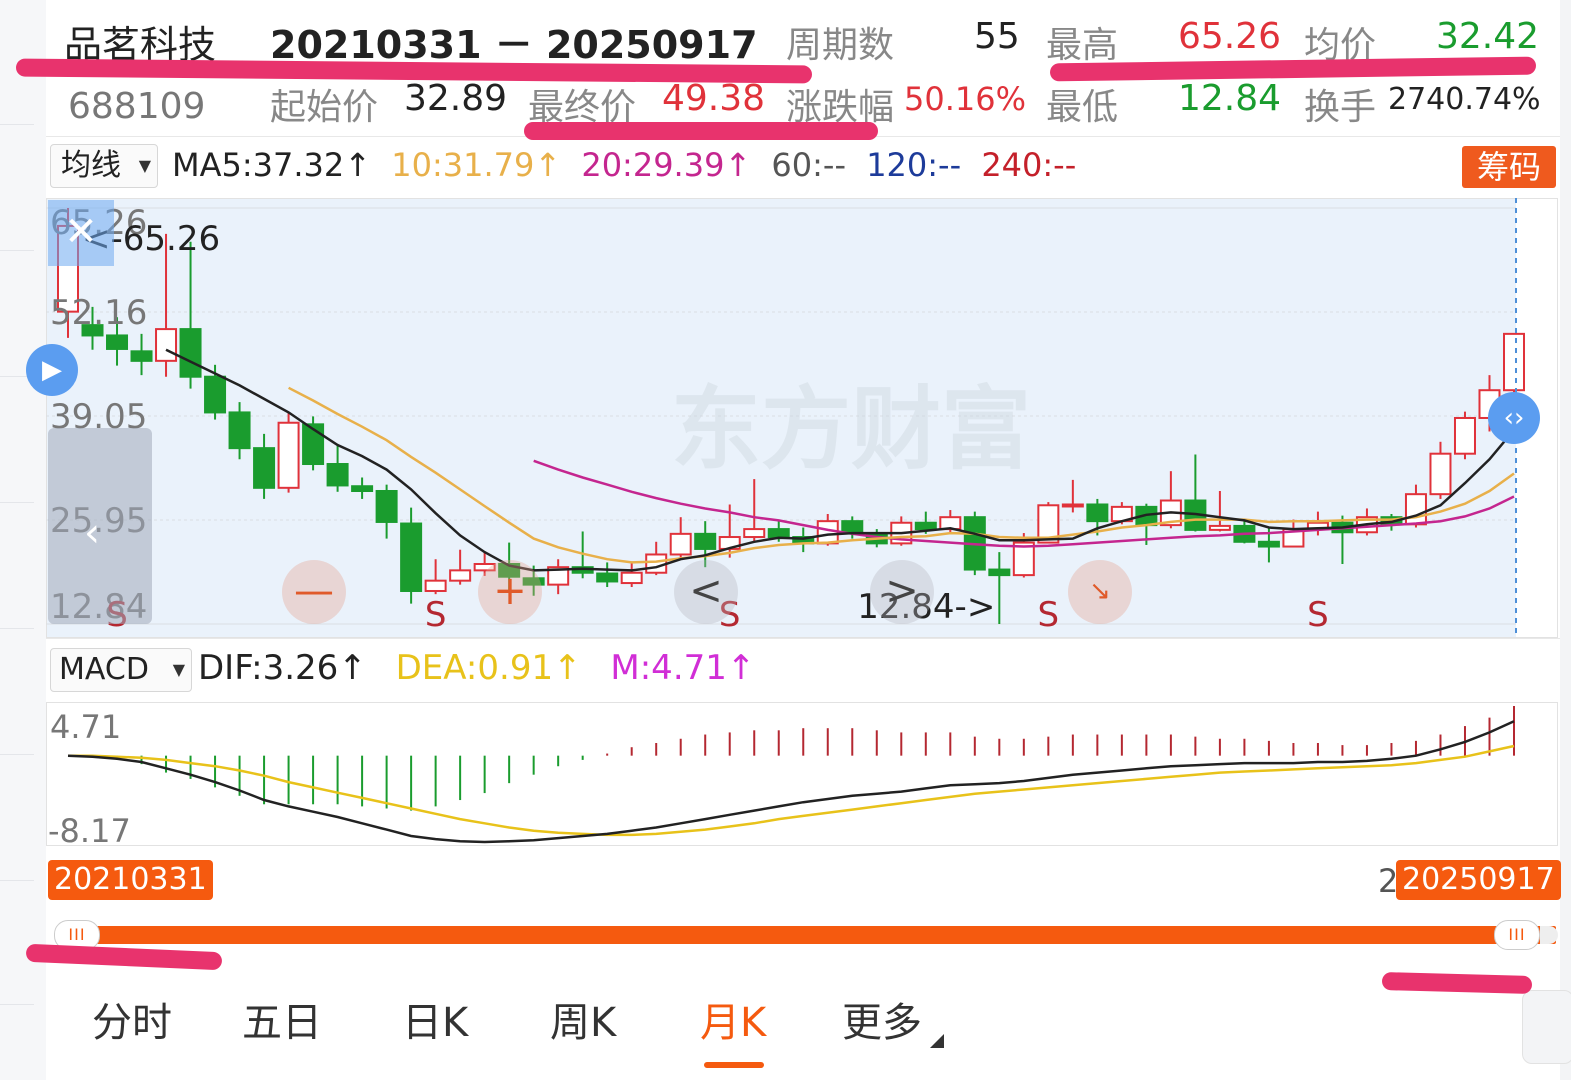 Image resolution: width=1571 pixels, height=1080 pixels. Describe the element at coordinates (132, 1019) in the screenshot. I see `tab-intraday: 分时` at that location.